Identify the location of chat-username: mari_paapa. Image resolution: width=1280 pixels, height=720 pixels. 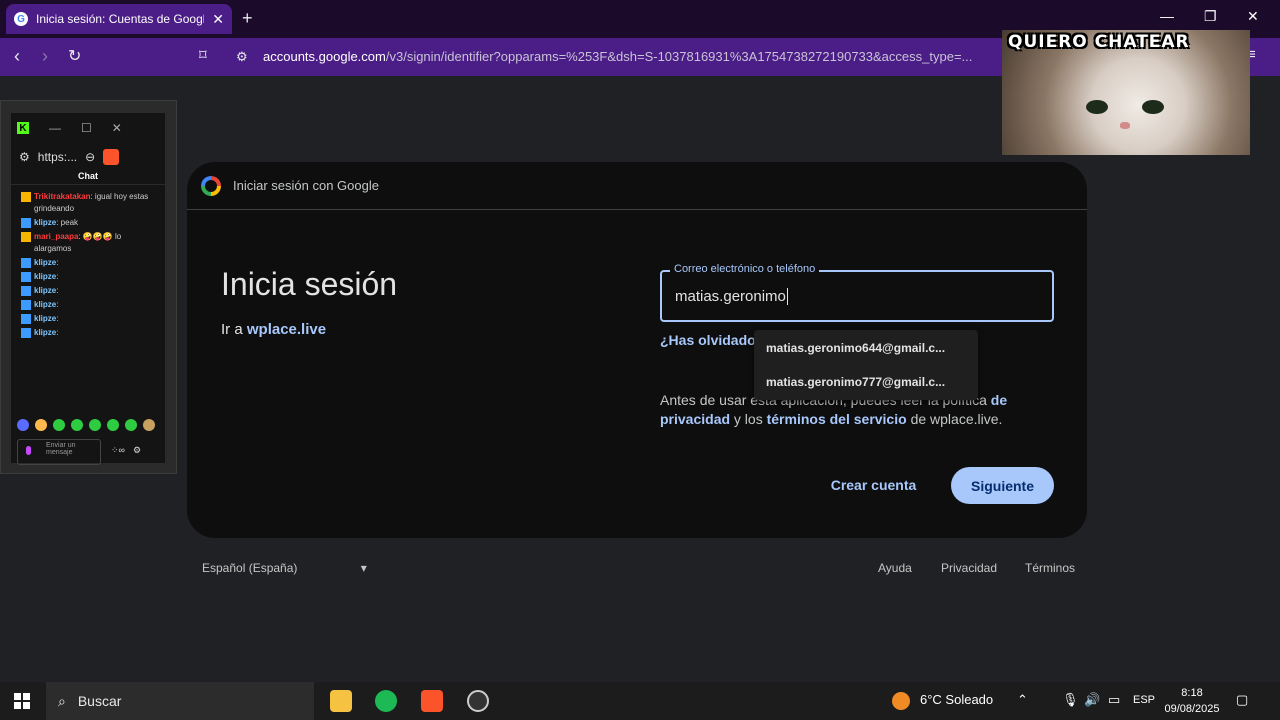
(56, 236).